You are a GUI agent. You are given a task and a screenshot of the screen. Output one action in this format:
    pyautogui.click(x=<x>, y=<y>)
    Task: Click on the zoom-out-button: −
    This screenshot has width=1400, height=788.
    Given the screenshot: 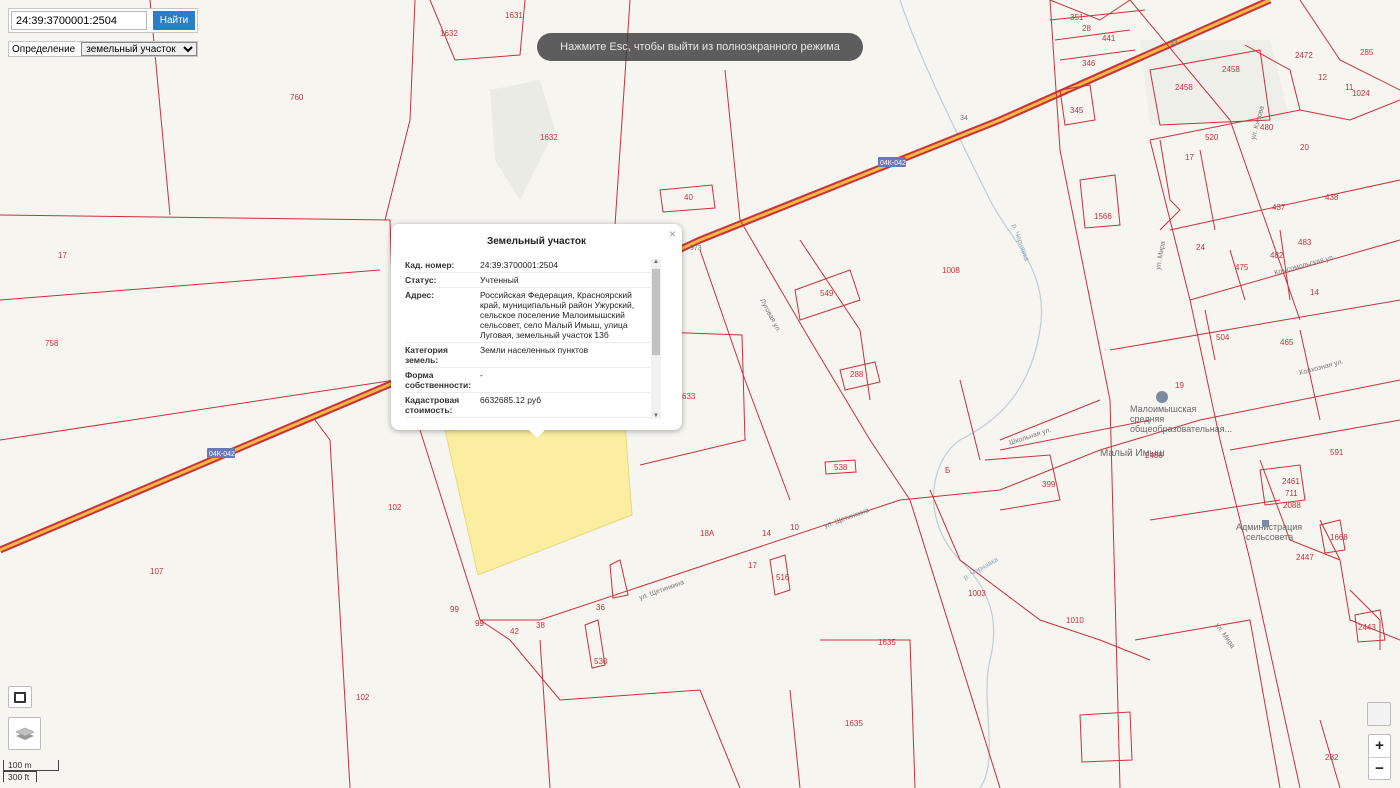 What is the action you would take?
    pyautogui.click(x=1379, y=769)
    